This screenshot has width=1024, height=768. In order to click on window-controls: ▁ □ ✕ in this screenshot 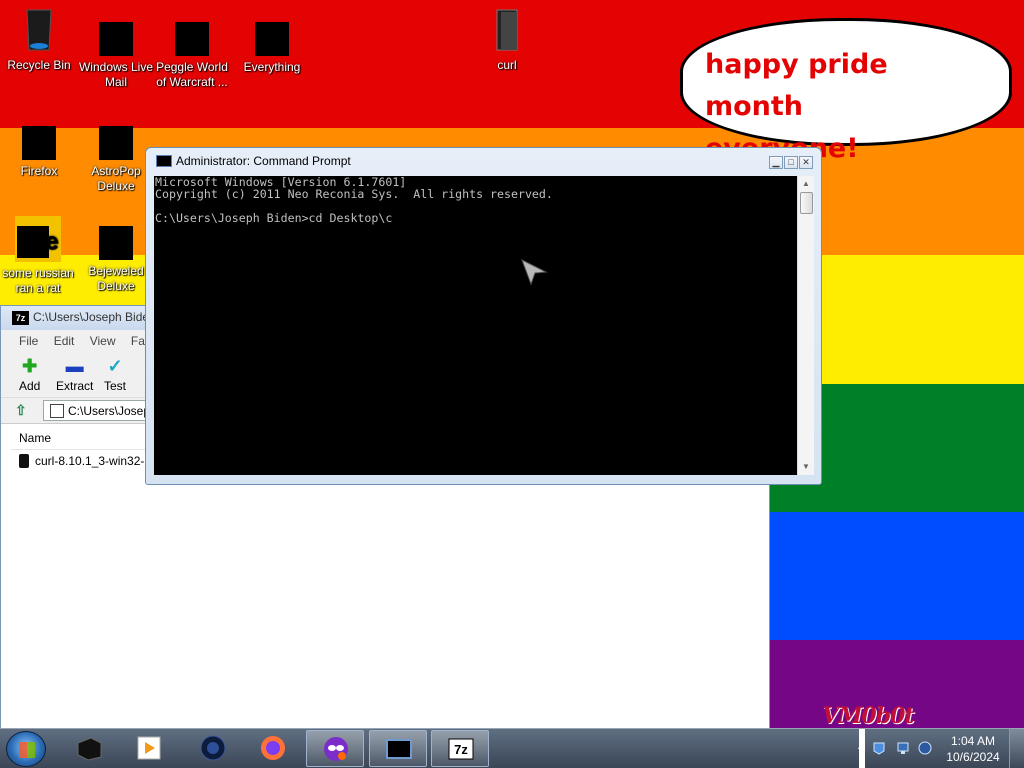, I will do `click(790, 162)`.